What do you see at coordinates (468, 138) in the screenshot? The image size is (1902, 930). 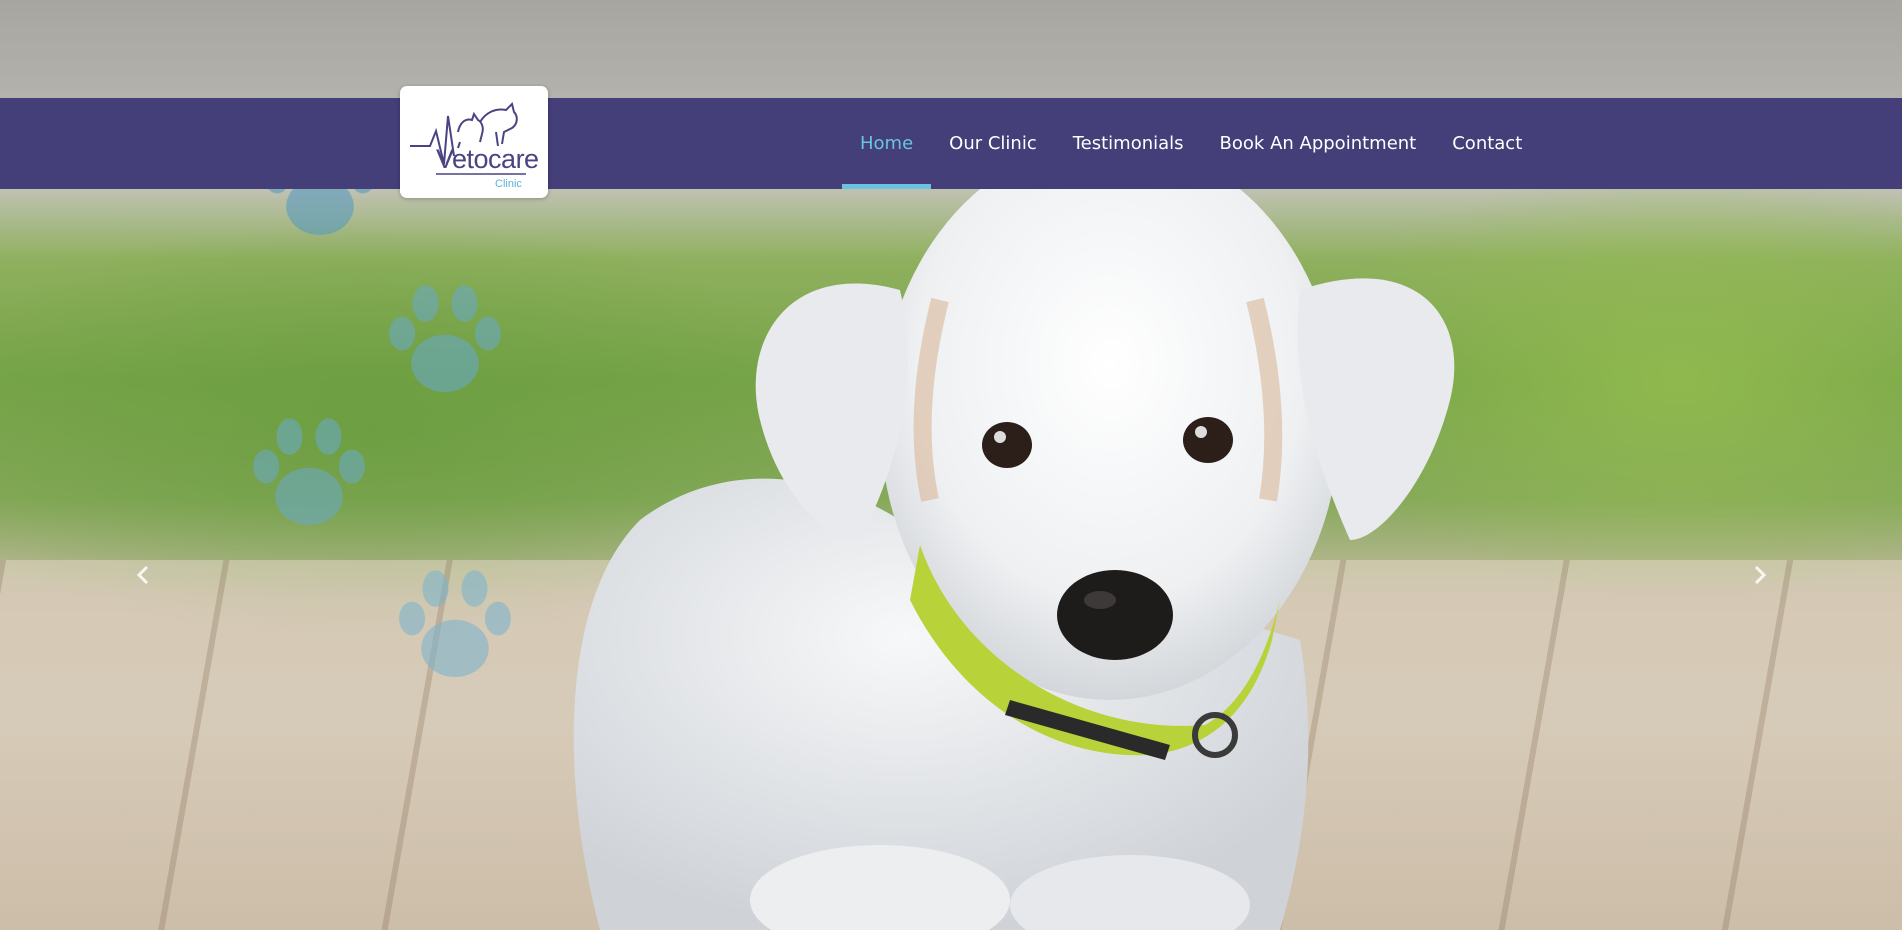 I see `pet-heartbeat-logo-icon` at bounding box center [468, 138].